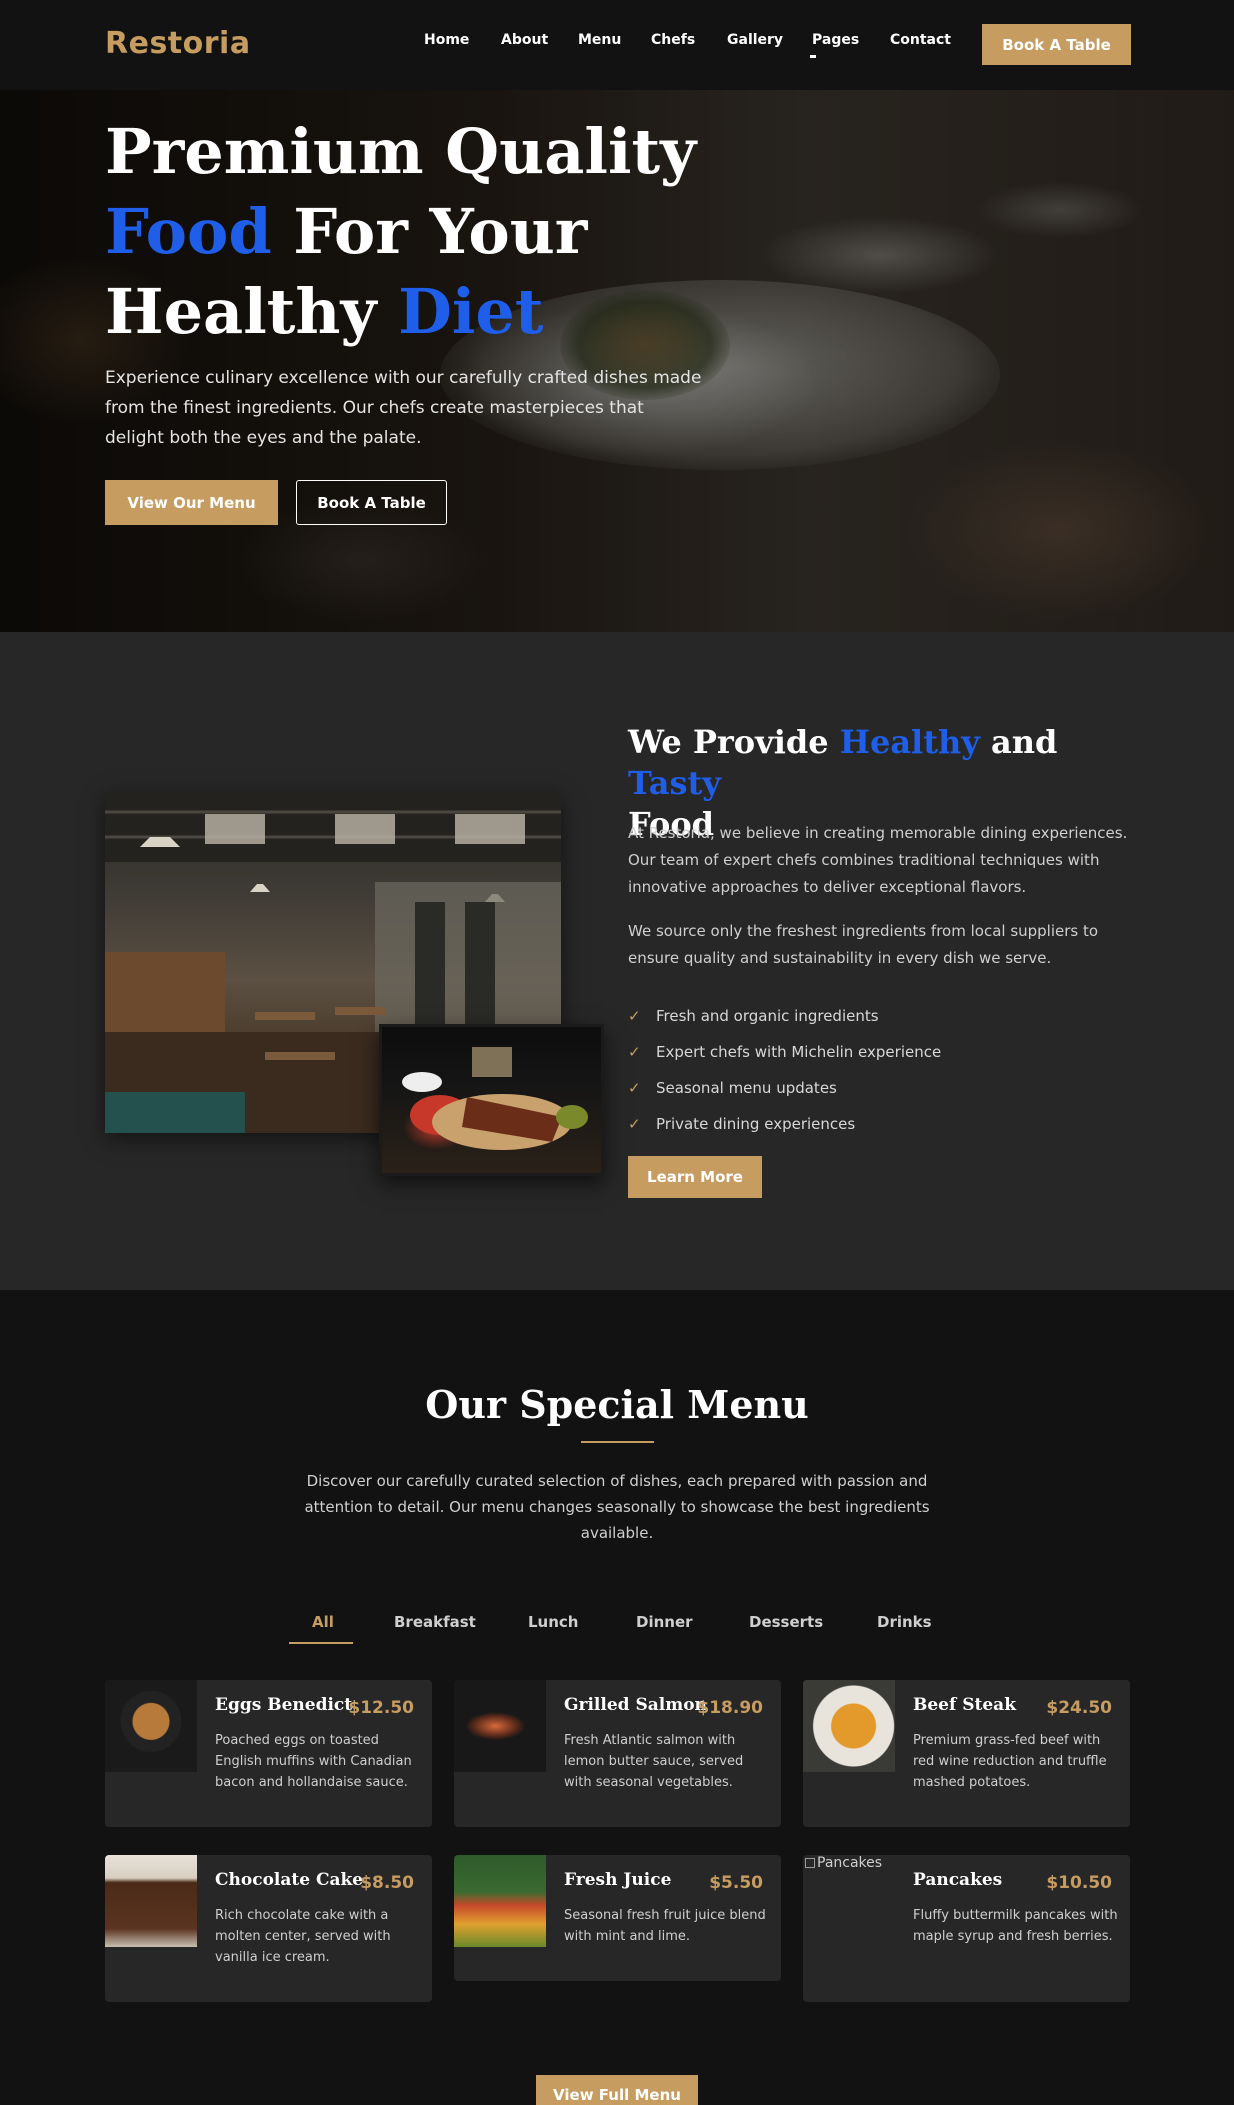 This screenshot has width=1234, height=2105. Describe the element at coordinates (284, 1705) in the screenshot. I see `menu-item-name: Eggs Benedict` at that location.